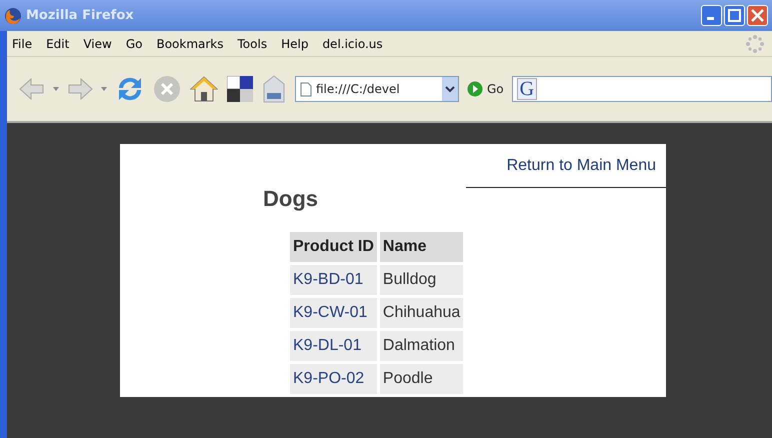  Describe the element at coordinates (306, 89) in the screenshot. I see `page-icon` at that location.